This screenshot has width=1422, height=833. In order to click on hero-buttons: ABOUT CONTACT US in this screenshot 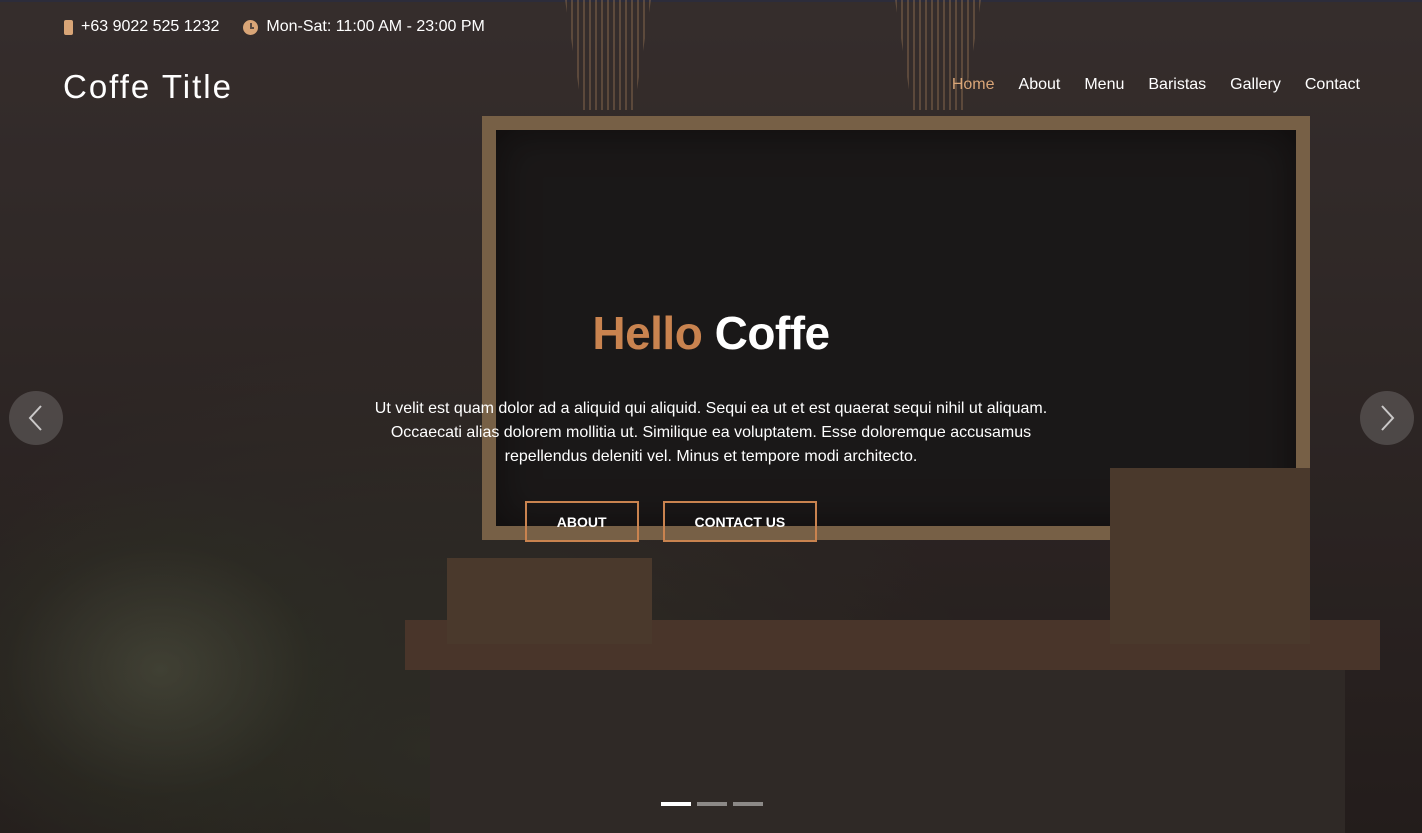, I will do `click(711, 521)`.